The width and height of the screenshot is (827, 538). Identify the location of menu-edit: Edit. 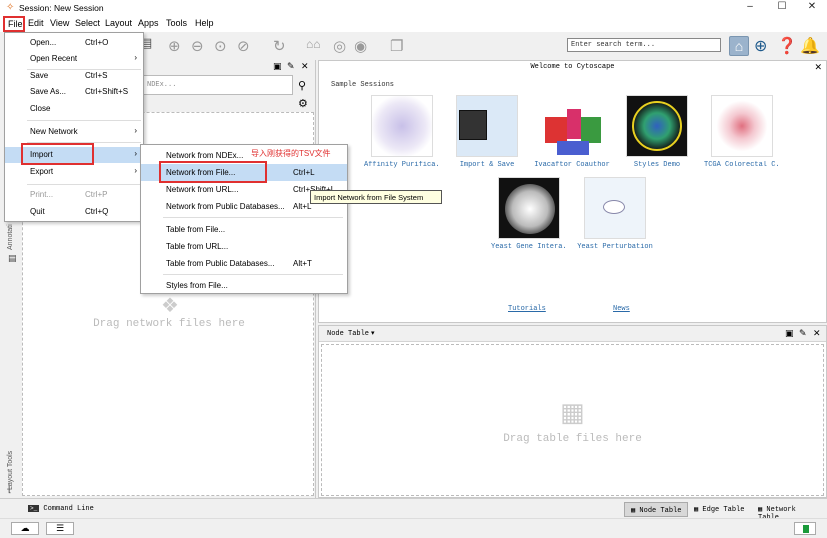
(36, 23).